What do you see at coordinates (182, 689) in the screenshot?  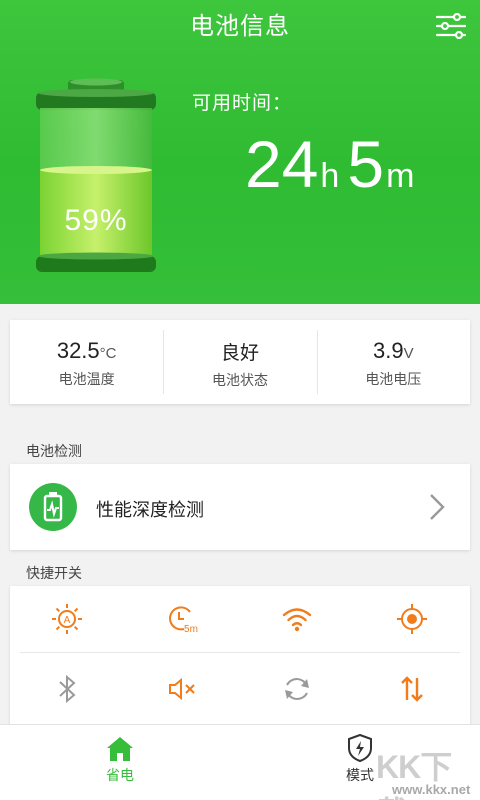 I see `mute-icon` at bounding box center [182, 689].